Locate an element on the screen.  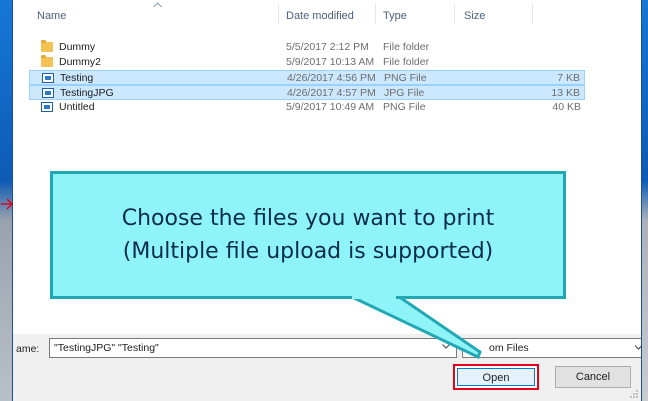
cancel-button: Cancel is located at coordinates (593, 377).